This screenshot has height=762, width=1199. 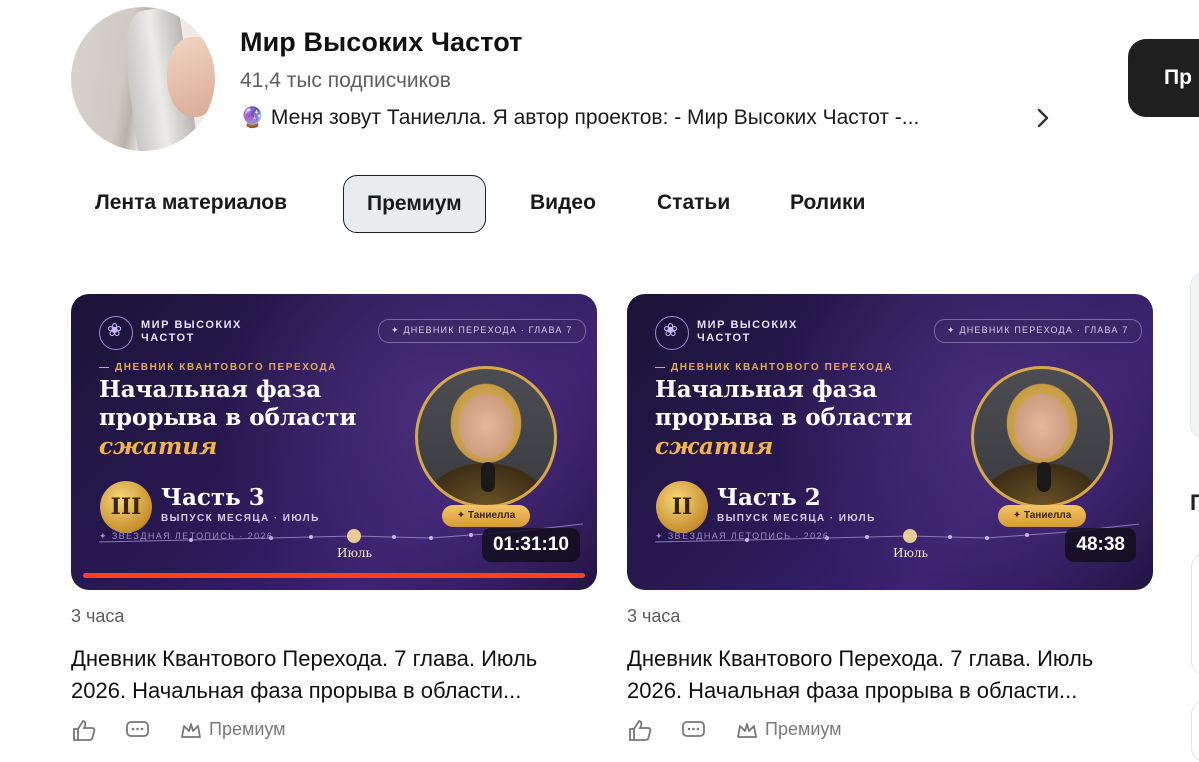 What do you see at coordinates (334, 575) in the screenshot?
I see `watch-progress-bar` at bounding box center [334, 575].